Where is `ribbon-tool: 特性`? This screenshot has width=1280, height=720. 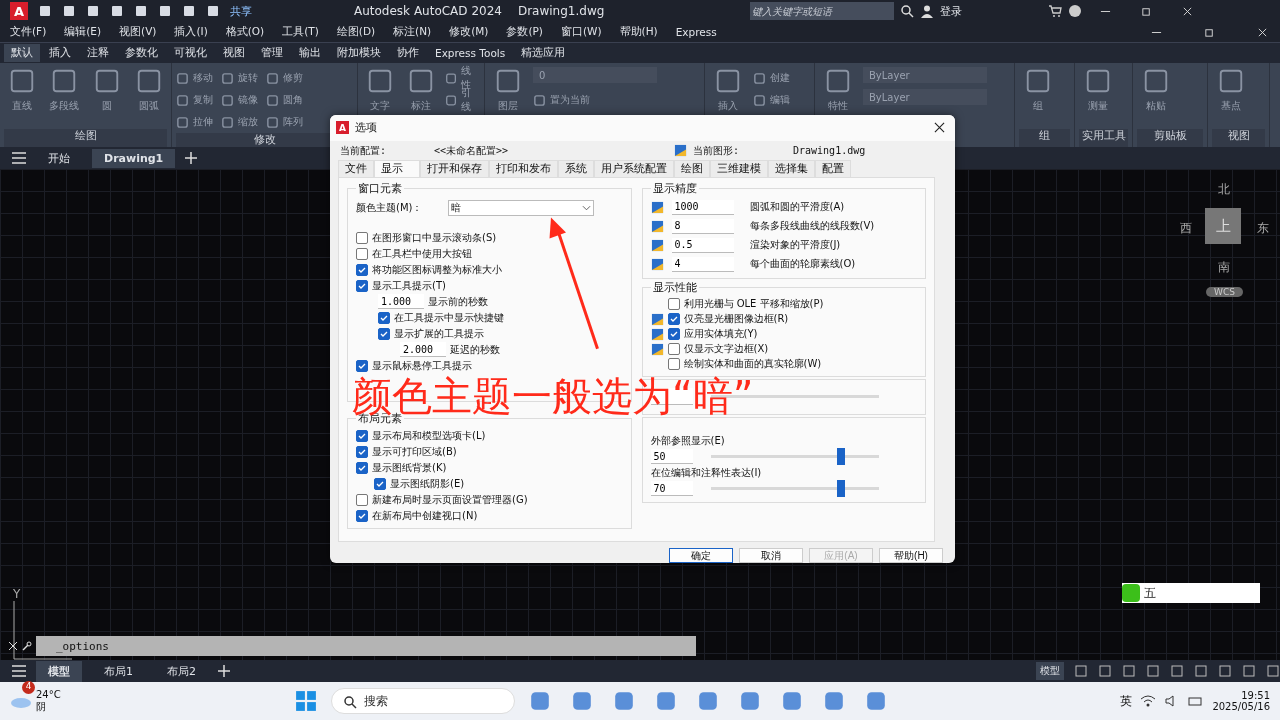
ribbon-tool: 特性 is located at coordinates (838, 107).